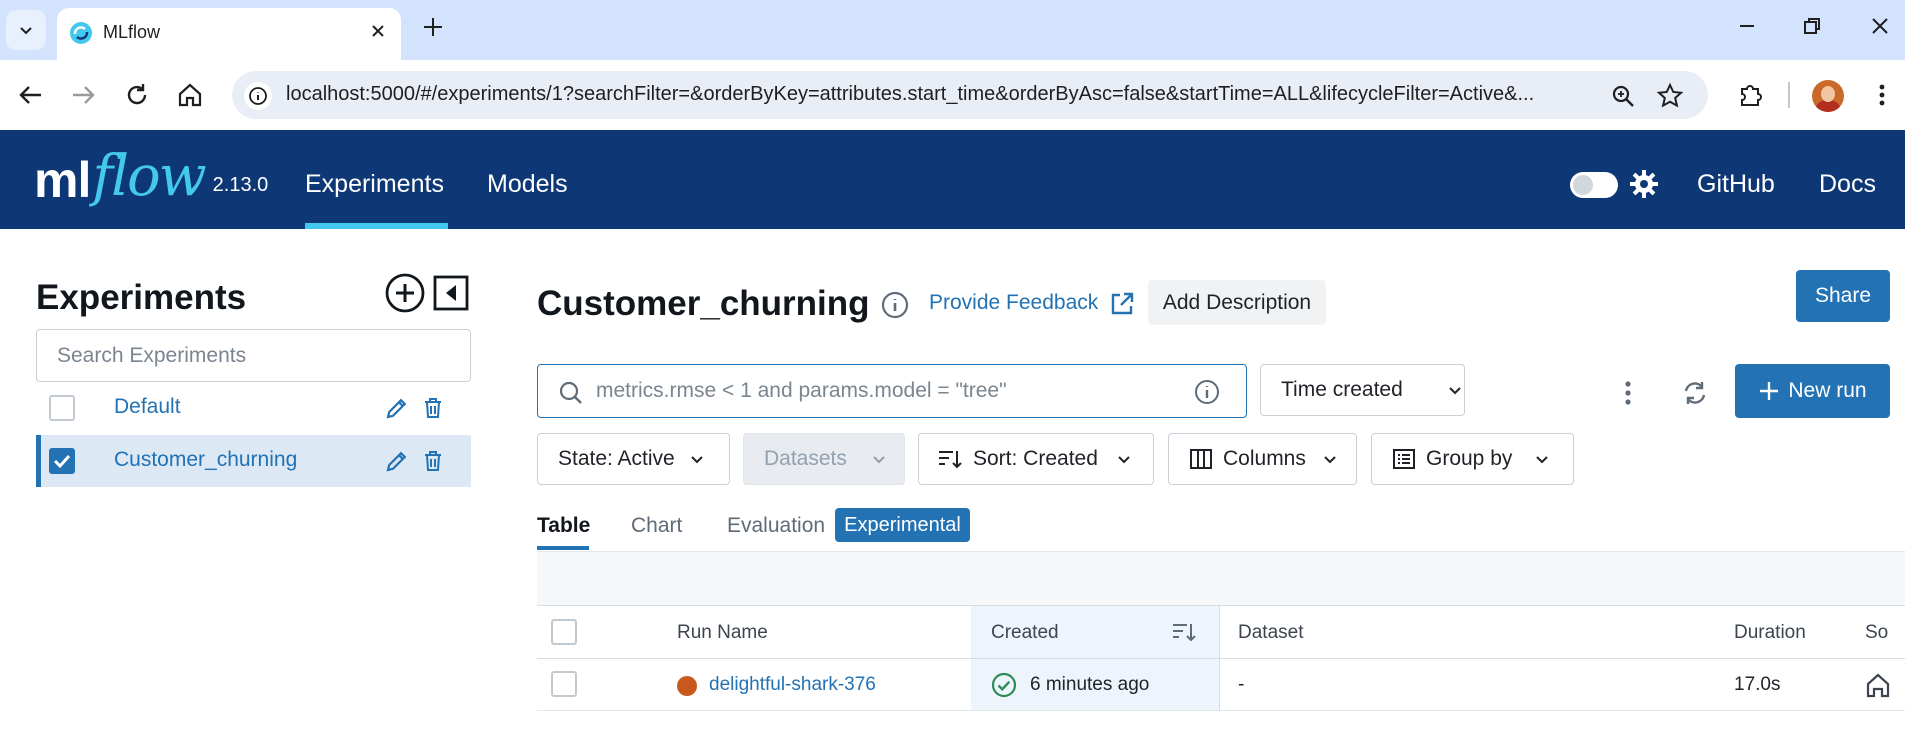 The image size is (1905, 732). Describe the element at coordinates (1812, 391) in the screenshot. I see `new-run-button: New run` at that location.